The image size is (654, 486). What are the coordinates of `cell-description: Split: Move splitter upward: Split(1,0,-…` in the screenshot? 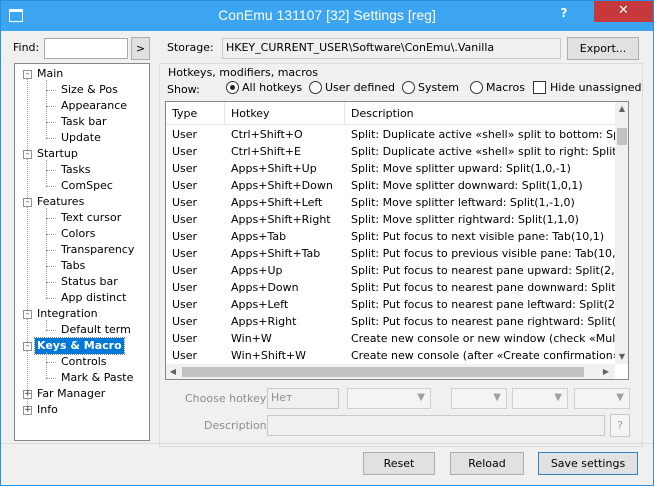 It's located at (461, 168).